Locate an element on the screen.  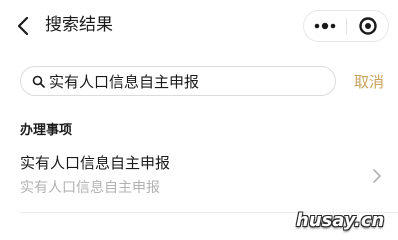
search-box is located at coordinates (178, 81).